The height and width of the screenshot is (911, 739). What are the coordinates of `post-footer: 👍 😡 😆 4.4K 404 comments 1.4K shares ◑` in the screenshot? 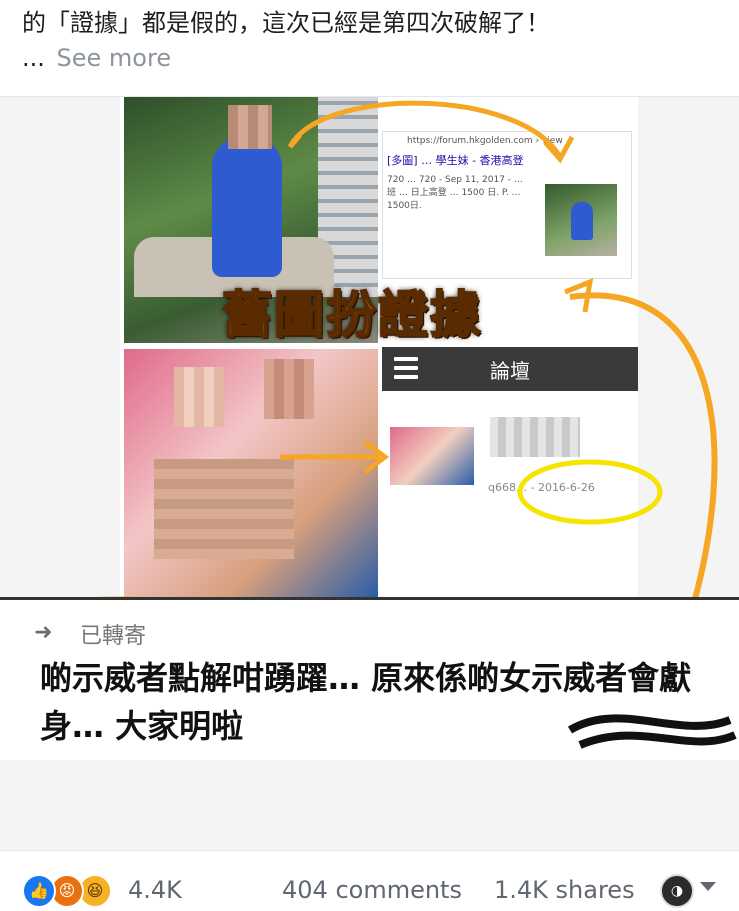 It's located at (369, 881).